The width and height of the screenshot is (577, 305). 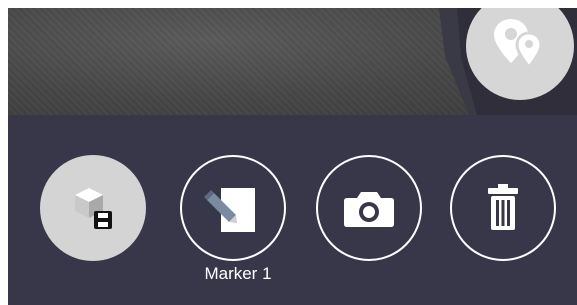 What do you see at coordinates (229, 210) in the screenshot?
I see `edit-note-icon` at bounding box center [229, 210].